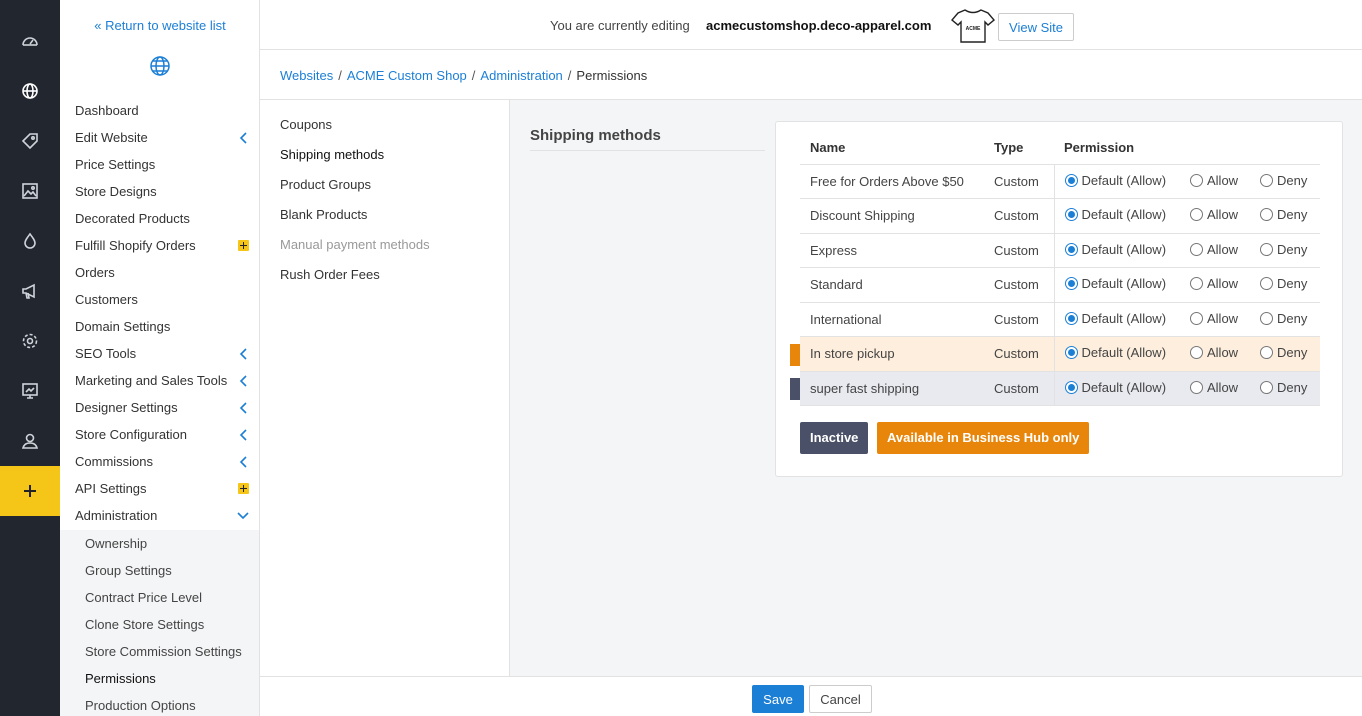  What do you see at coordinates (159, 218) in the screenshot?
I see `sidebar-item-decorated-products: Decorated Products` at bounding box center [159, 218].